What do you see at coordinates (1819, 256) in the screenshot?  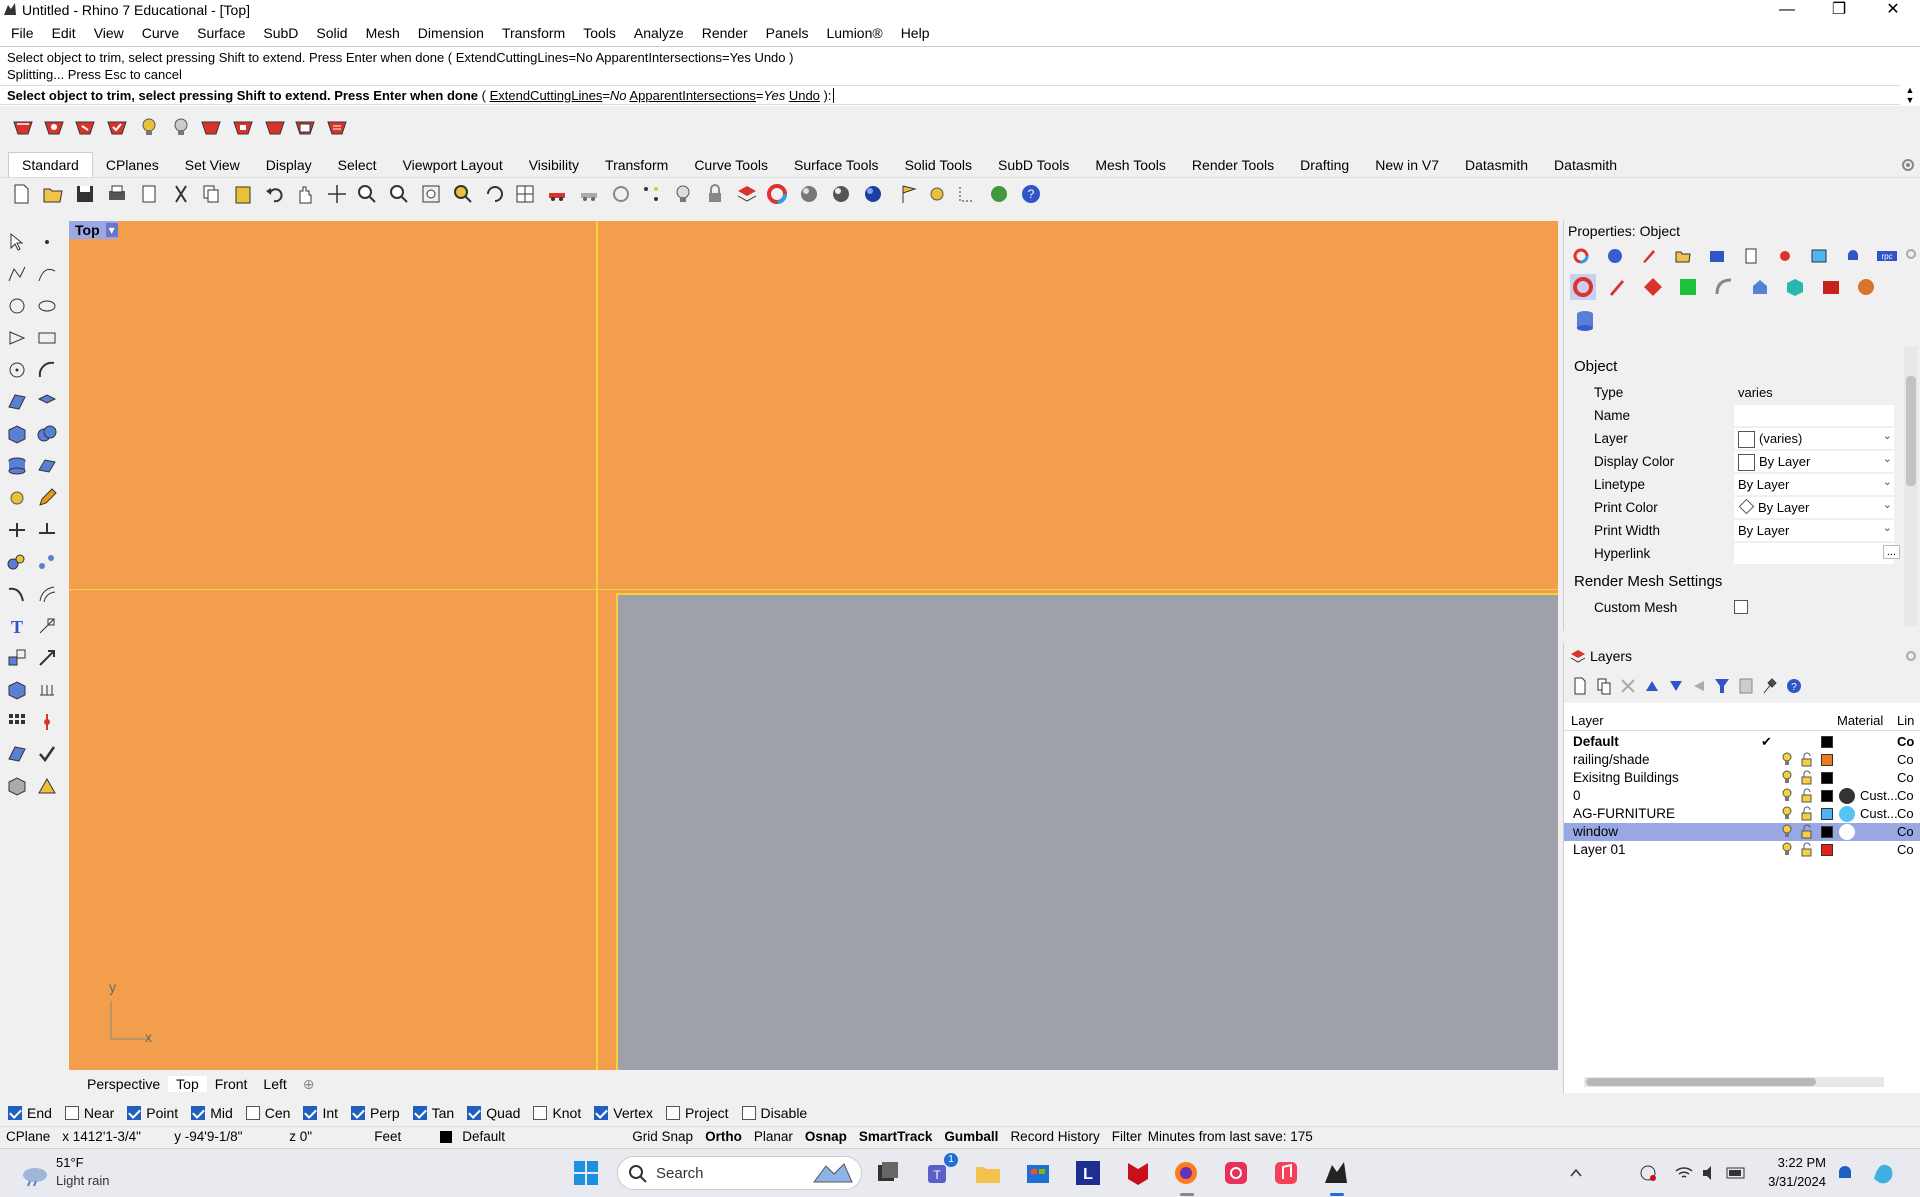 I see `image-icon` at bounding box center [1819, 256].